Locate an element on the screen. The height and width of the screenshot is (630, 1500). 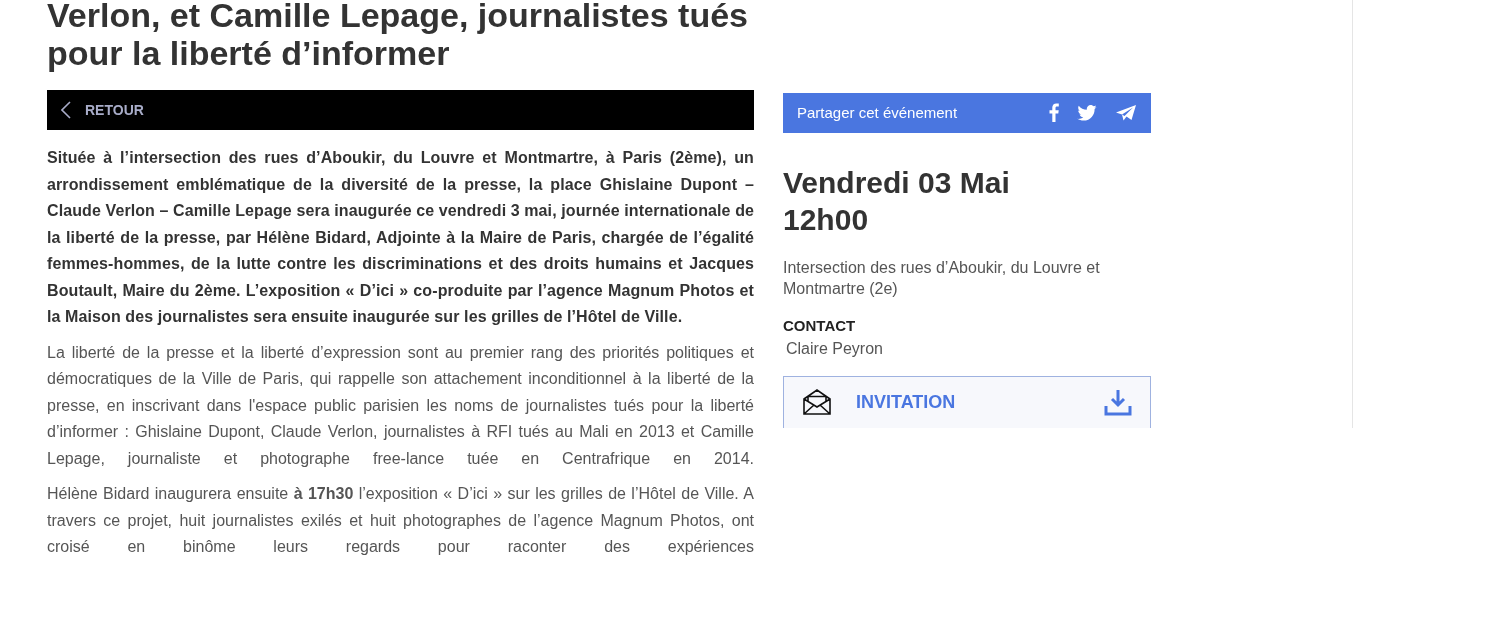
page-title: Verlon, et Camille Lepage, journalistes tués pour la liberté d’informer is located at coordinates (398, 36).